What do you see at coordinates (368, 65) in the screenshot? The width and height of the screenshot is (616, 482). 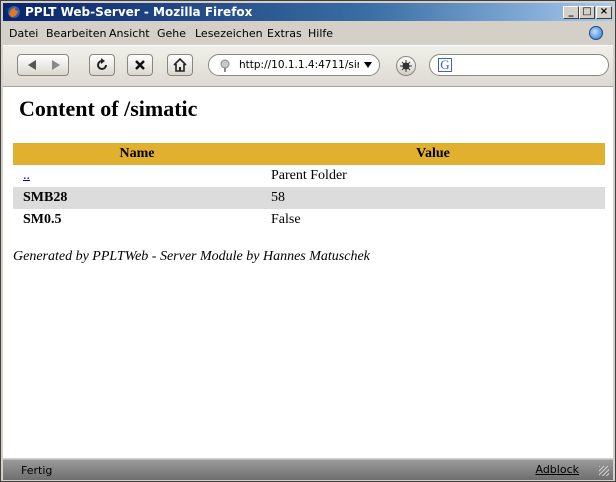 I see `url-dropdown-icon` at bounding box center [368, 65].